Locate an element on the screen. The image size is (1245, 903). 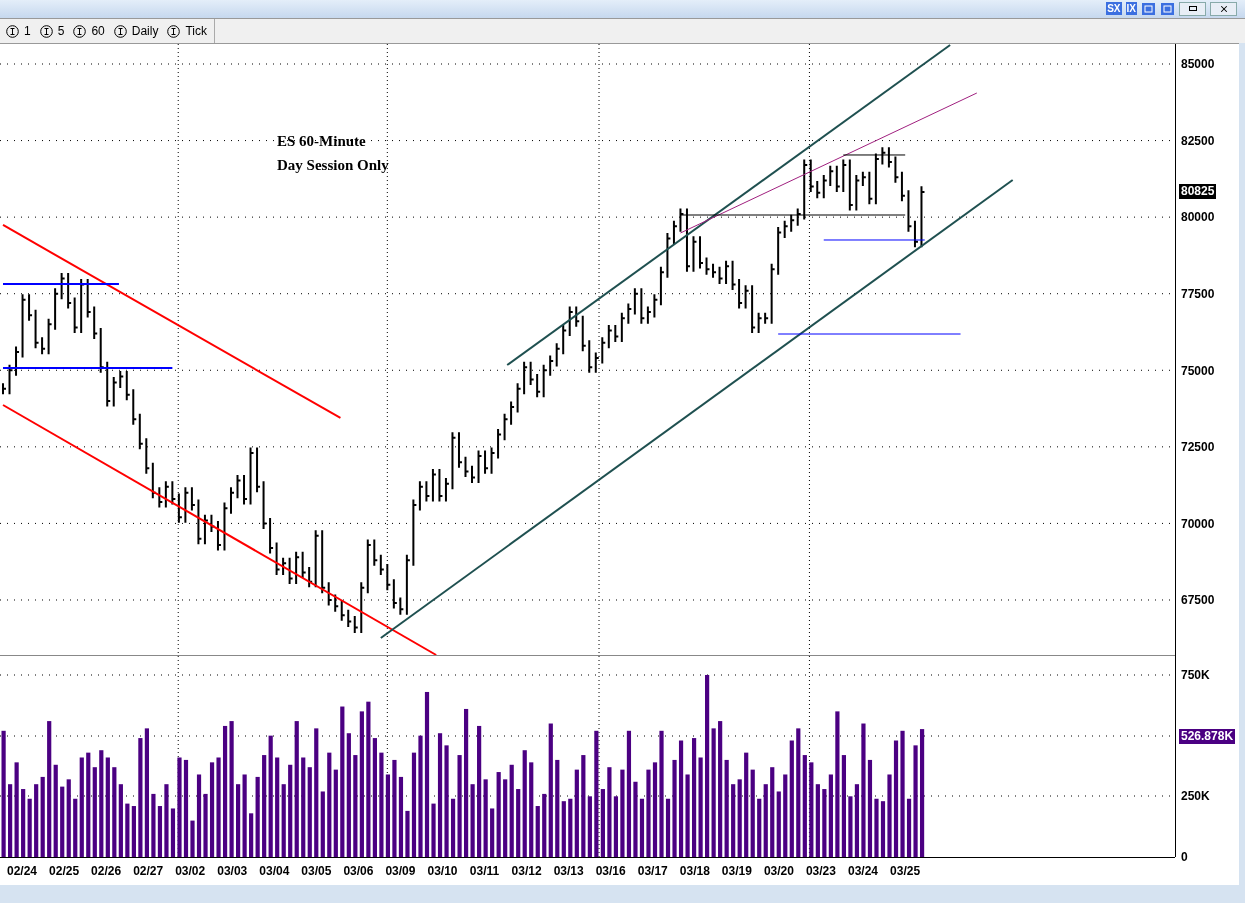
window-tool-button: SX is located at coordinates (1114, 9).